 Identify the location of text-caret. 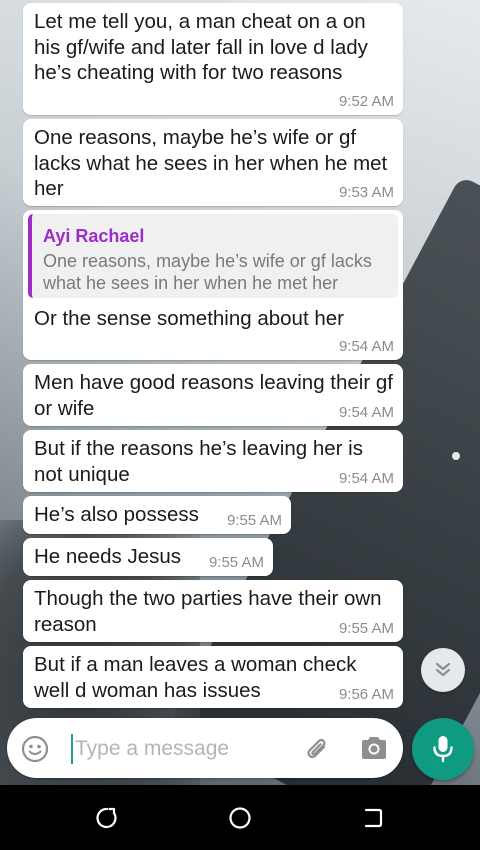
(72, 749).